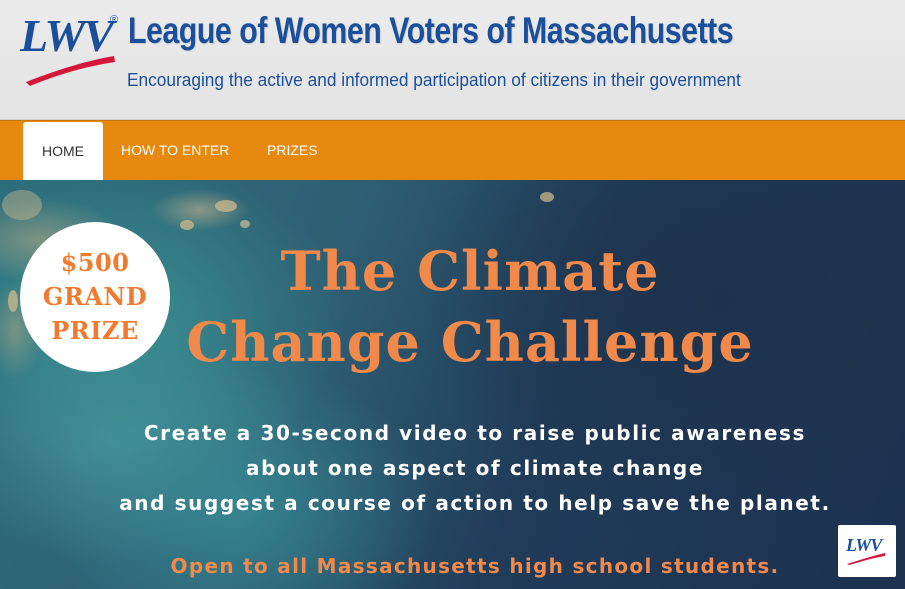 Image resolution: width=905 pixels, height=589 pixels. Describe the element at coordinates (95, 262) in the screenshot. I see `prize-amount: $500` at that location.